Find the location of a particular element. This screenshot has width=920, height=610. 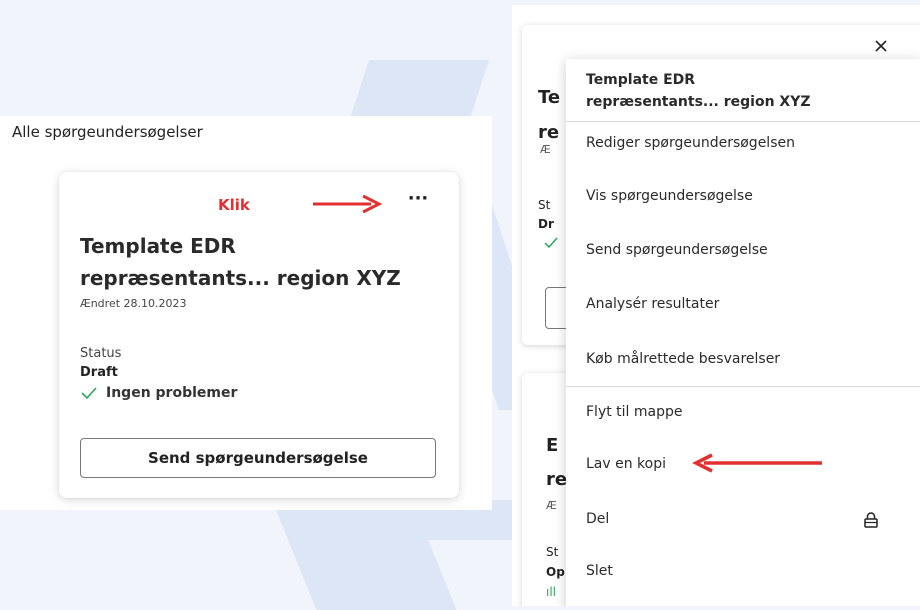

annotation-arrow-left-icon is located at coordinates (757, 463).